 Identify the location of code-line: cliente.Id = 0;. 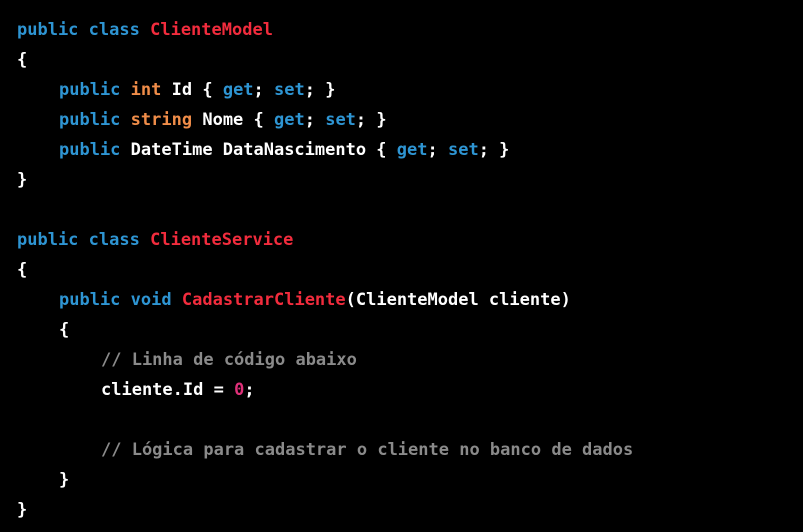
(410, 390).